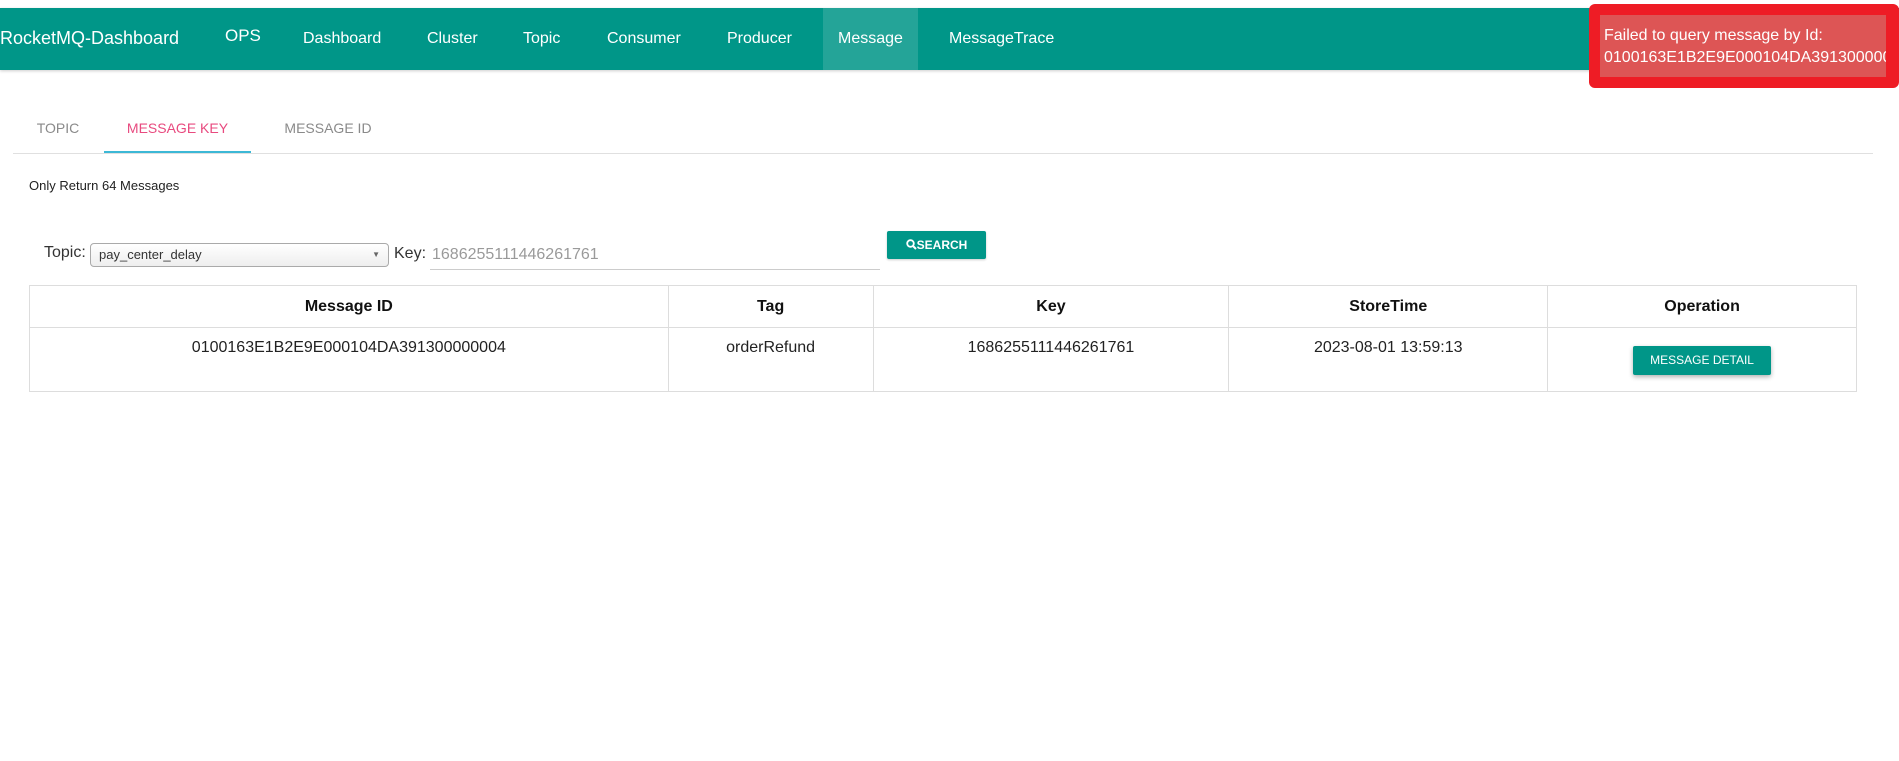  I want to click on cell-tag: orderRefund, so click(770, 359).